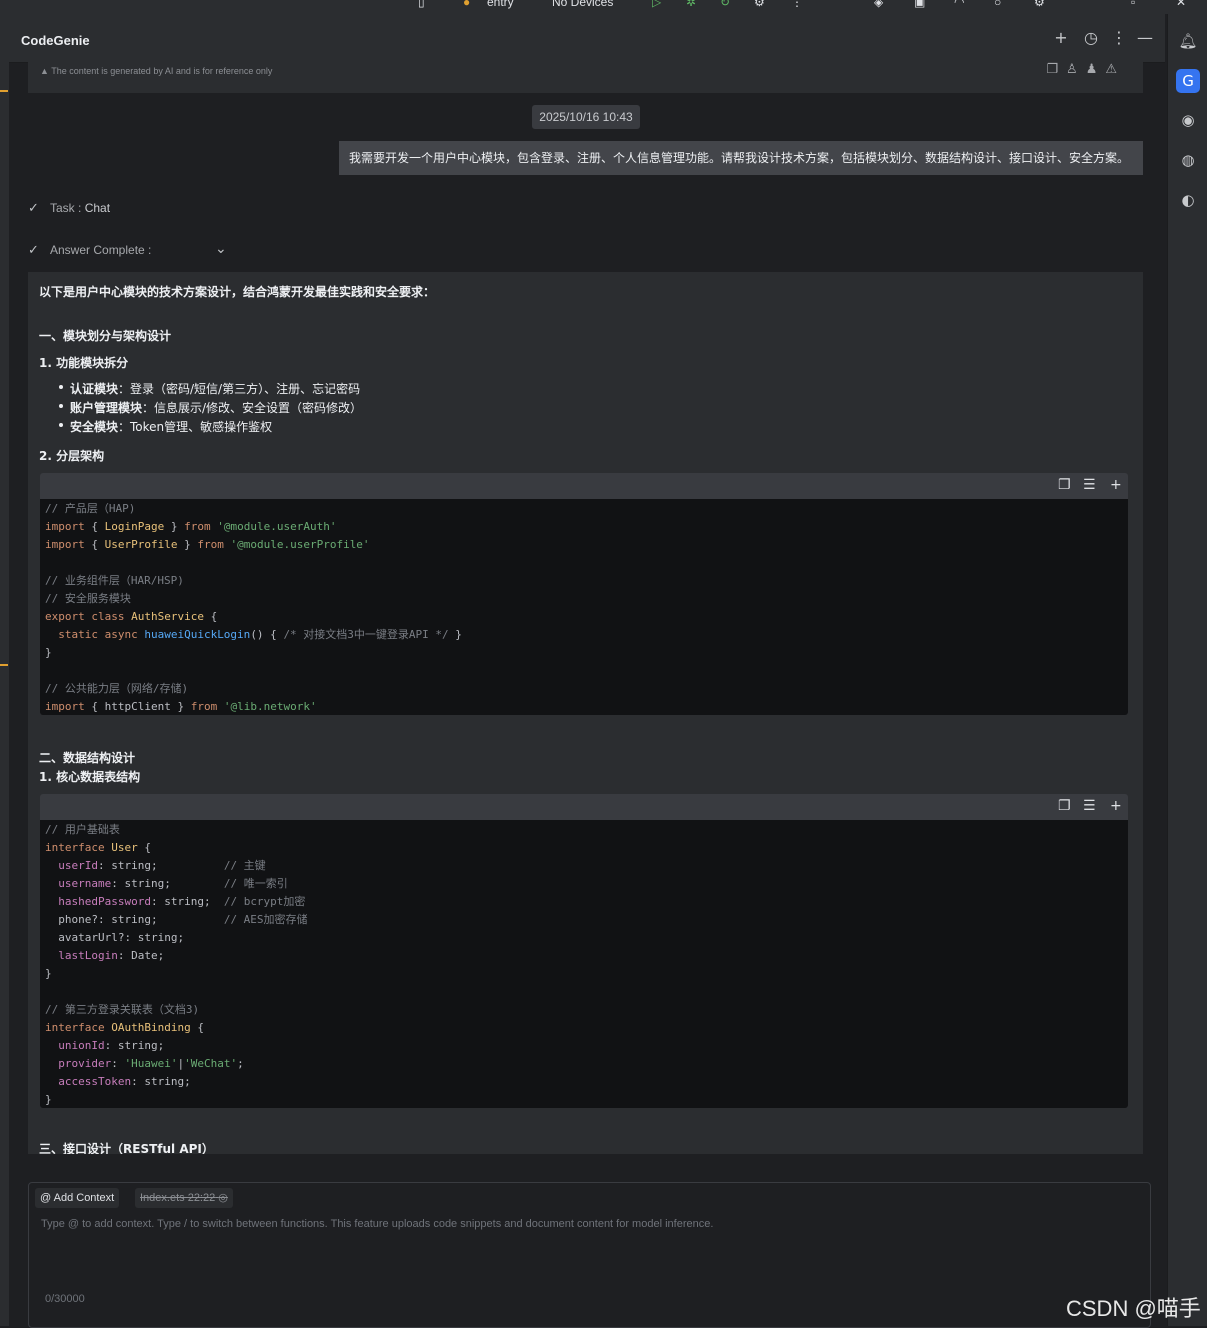 The width and height of the screenshot is (1207, 1328). Describe the element at coordinates (1091, 38) in the screenshot. I see `history-icon: ◷` at that location.